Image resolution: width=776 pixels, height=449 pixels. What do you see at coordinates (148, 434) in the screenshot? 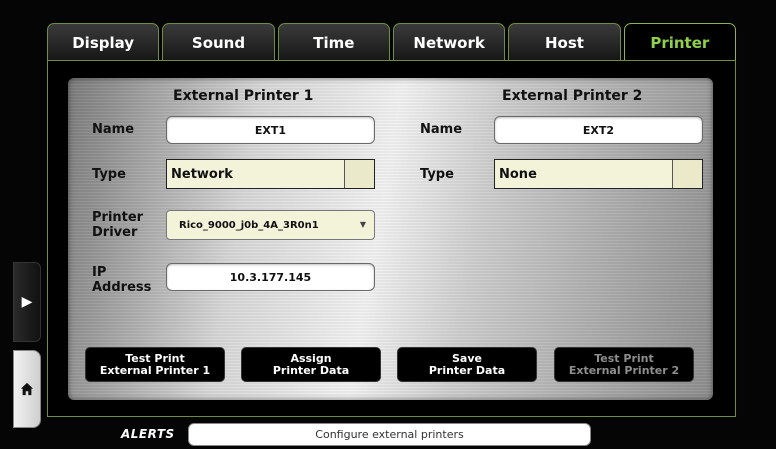
I see `alerts-label: ALERTS` at bounding box center [148, 434].